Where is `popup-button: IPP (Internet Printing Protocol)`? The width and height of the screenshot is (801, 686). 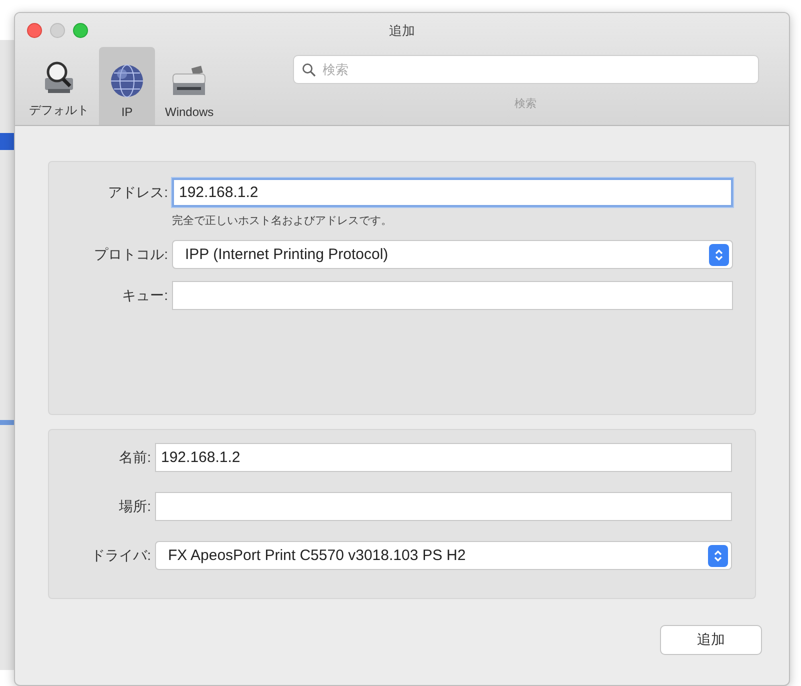 popup-button: IPP (Internet Printing Protocol) is located at coordinates (452, 254).